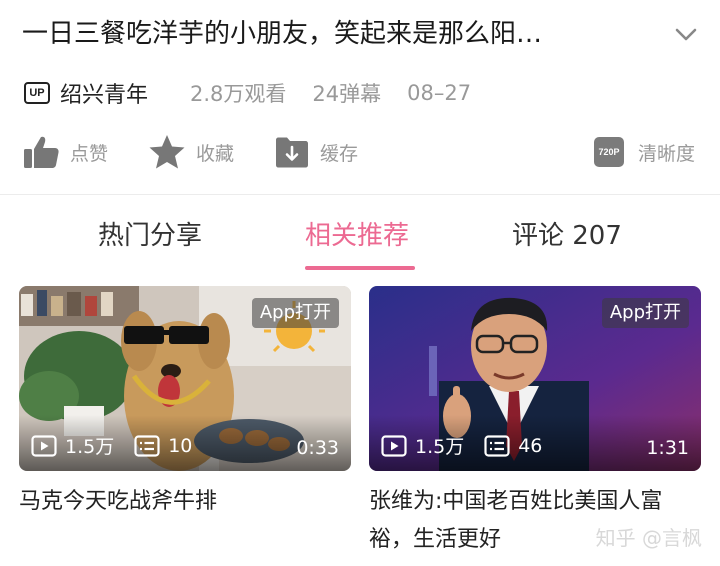  What do you see at coordinates (41, 152) in the screenshot?
I see `thumbs-up-icon` at bounding box center [41, 152].